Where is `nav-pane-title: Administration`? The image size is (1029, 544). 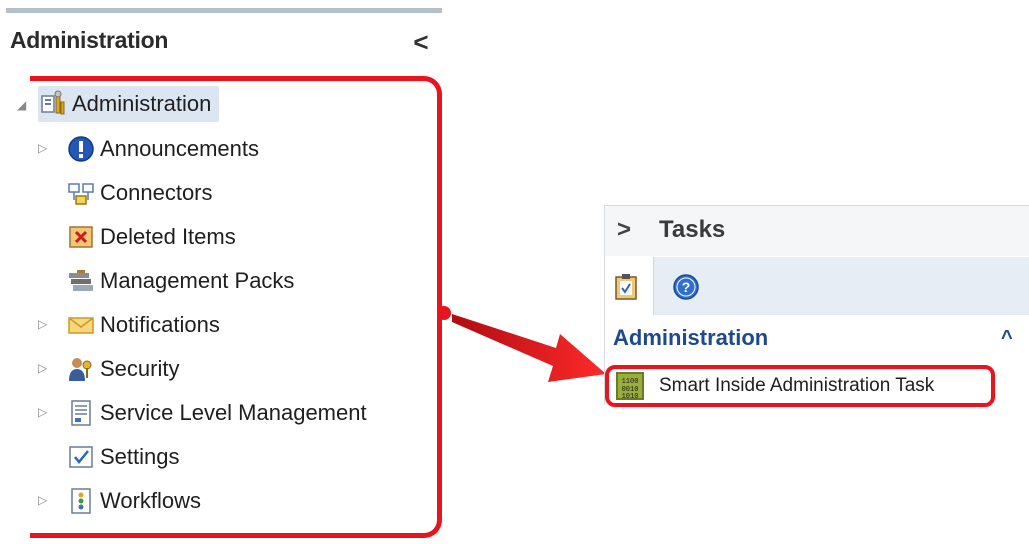 nav-pane-title: Administration is located at coordinates (89, 40).